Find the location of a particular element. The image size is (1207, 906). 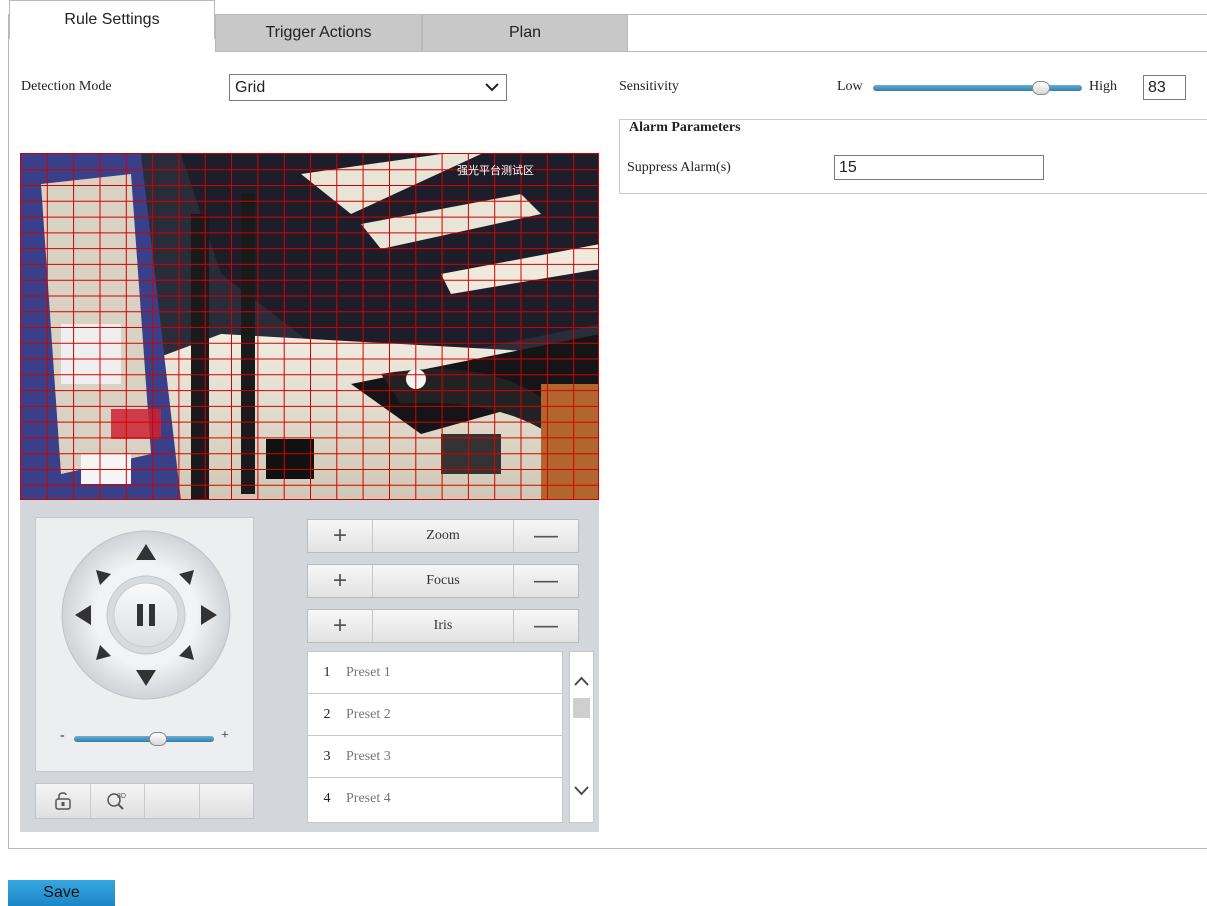

preset-name: Preset 2 is located at coordinates (368, 714).